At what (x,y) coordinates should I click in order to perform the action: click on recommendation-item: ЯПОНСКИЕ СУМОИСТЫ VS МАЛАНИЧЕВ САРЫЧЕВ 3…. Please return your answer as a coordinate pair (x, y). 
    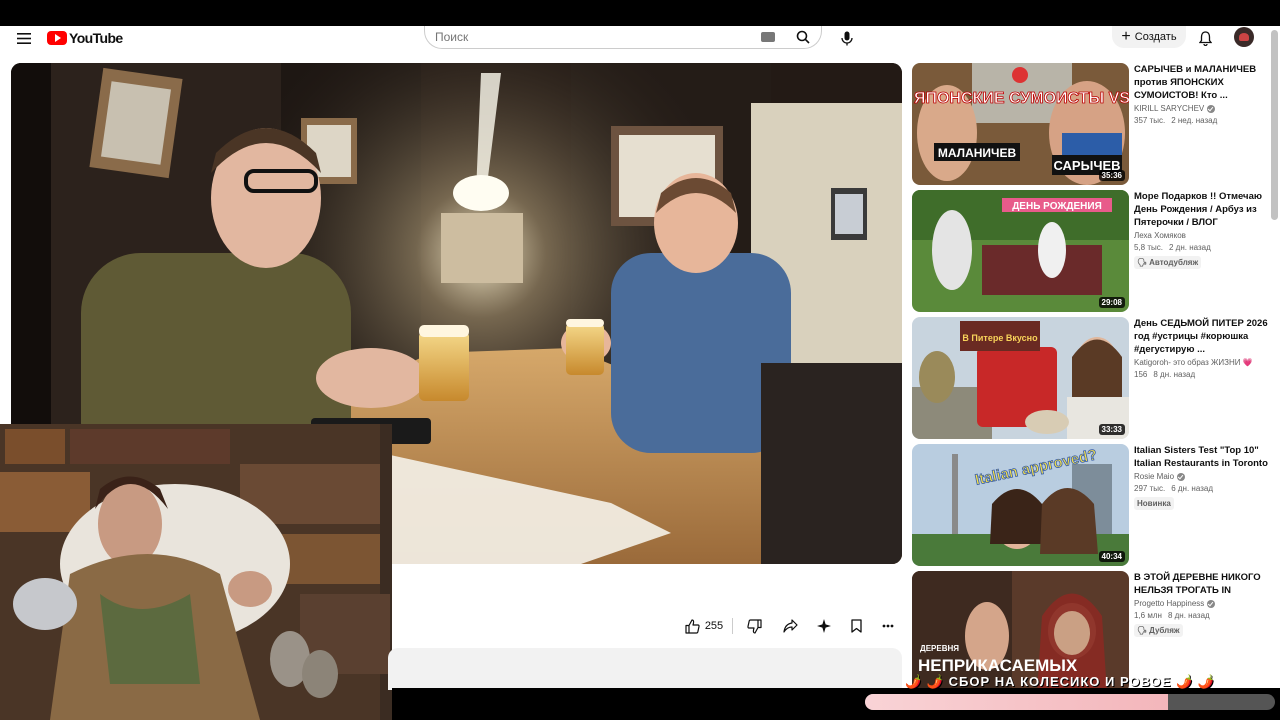
    Looking at the image, I should click on (1091, 124).